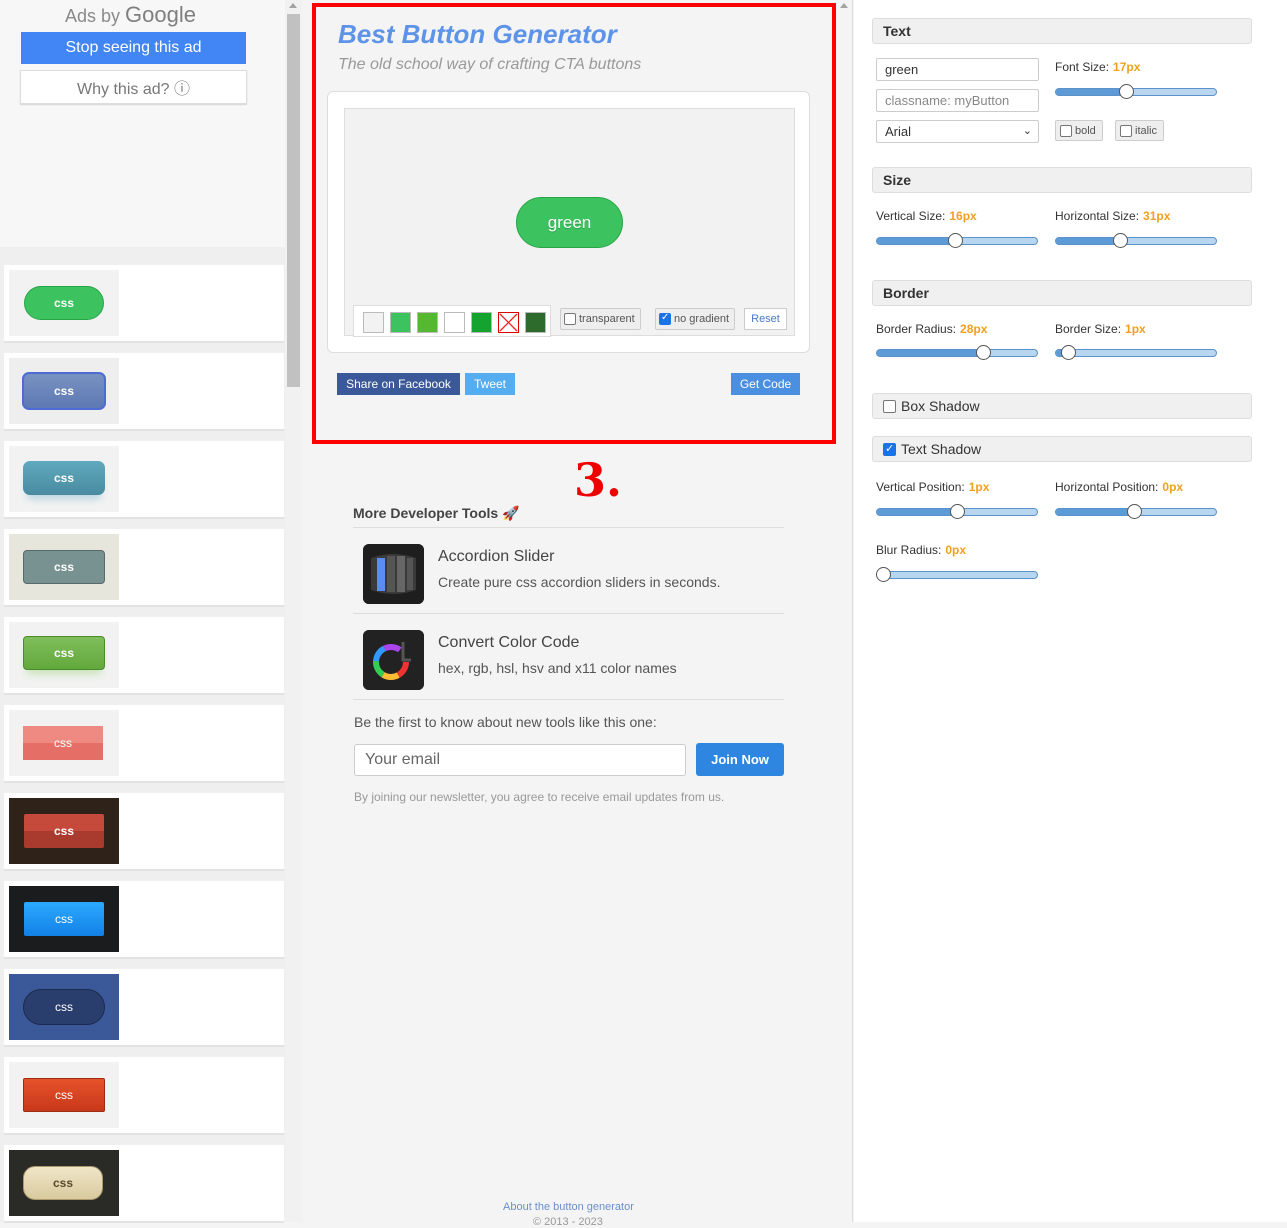 This screenshot has width=1287, height=1228. Describe the element at coordinates (400, 322) in the screenshot. I see `swatch-green` at that location.